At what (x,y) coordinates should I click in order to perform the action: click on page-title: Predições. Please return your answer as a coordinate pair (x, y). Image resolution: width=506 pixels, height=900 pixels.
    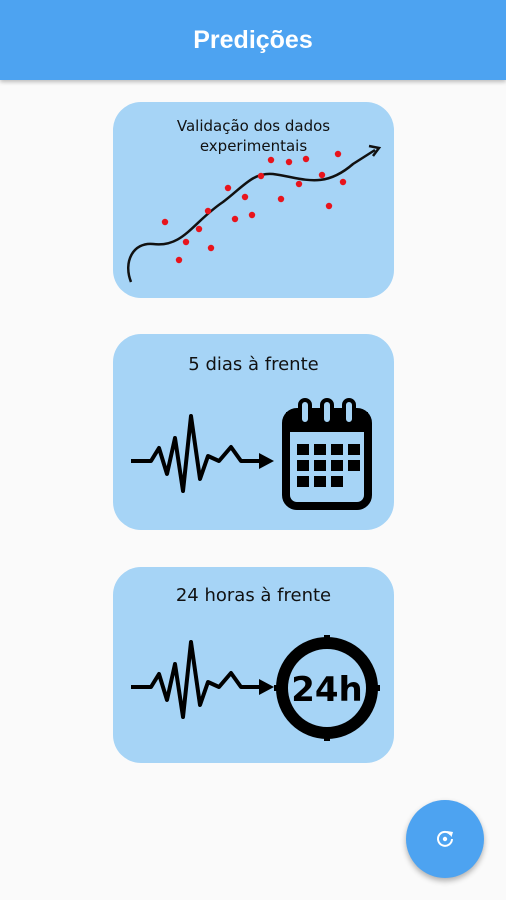
    Looking at the image, I should click on (253, 40).